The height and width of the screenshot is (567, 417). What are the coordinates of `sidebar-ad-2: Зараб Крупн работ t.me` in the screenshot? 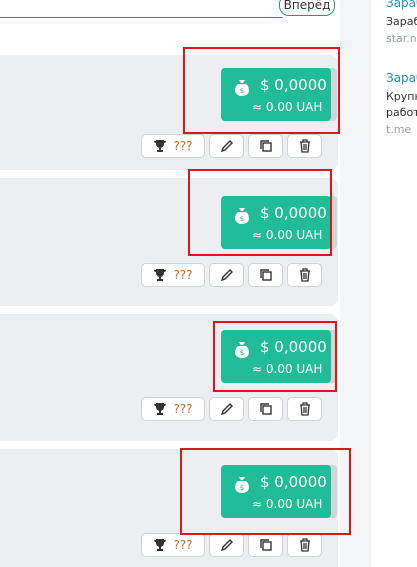 It's located at (401, 103).